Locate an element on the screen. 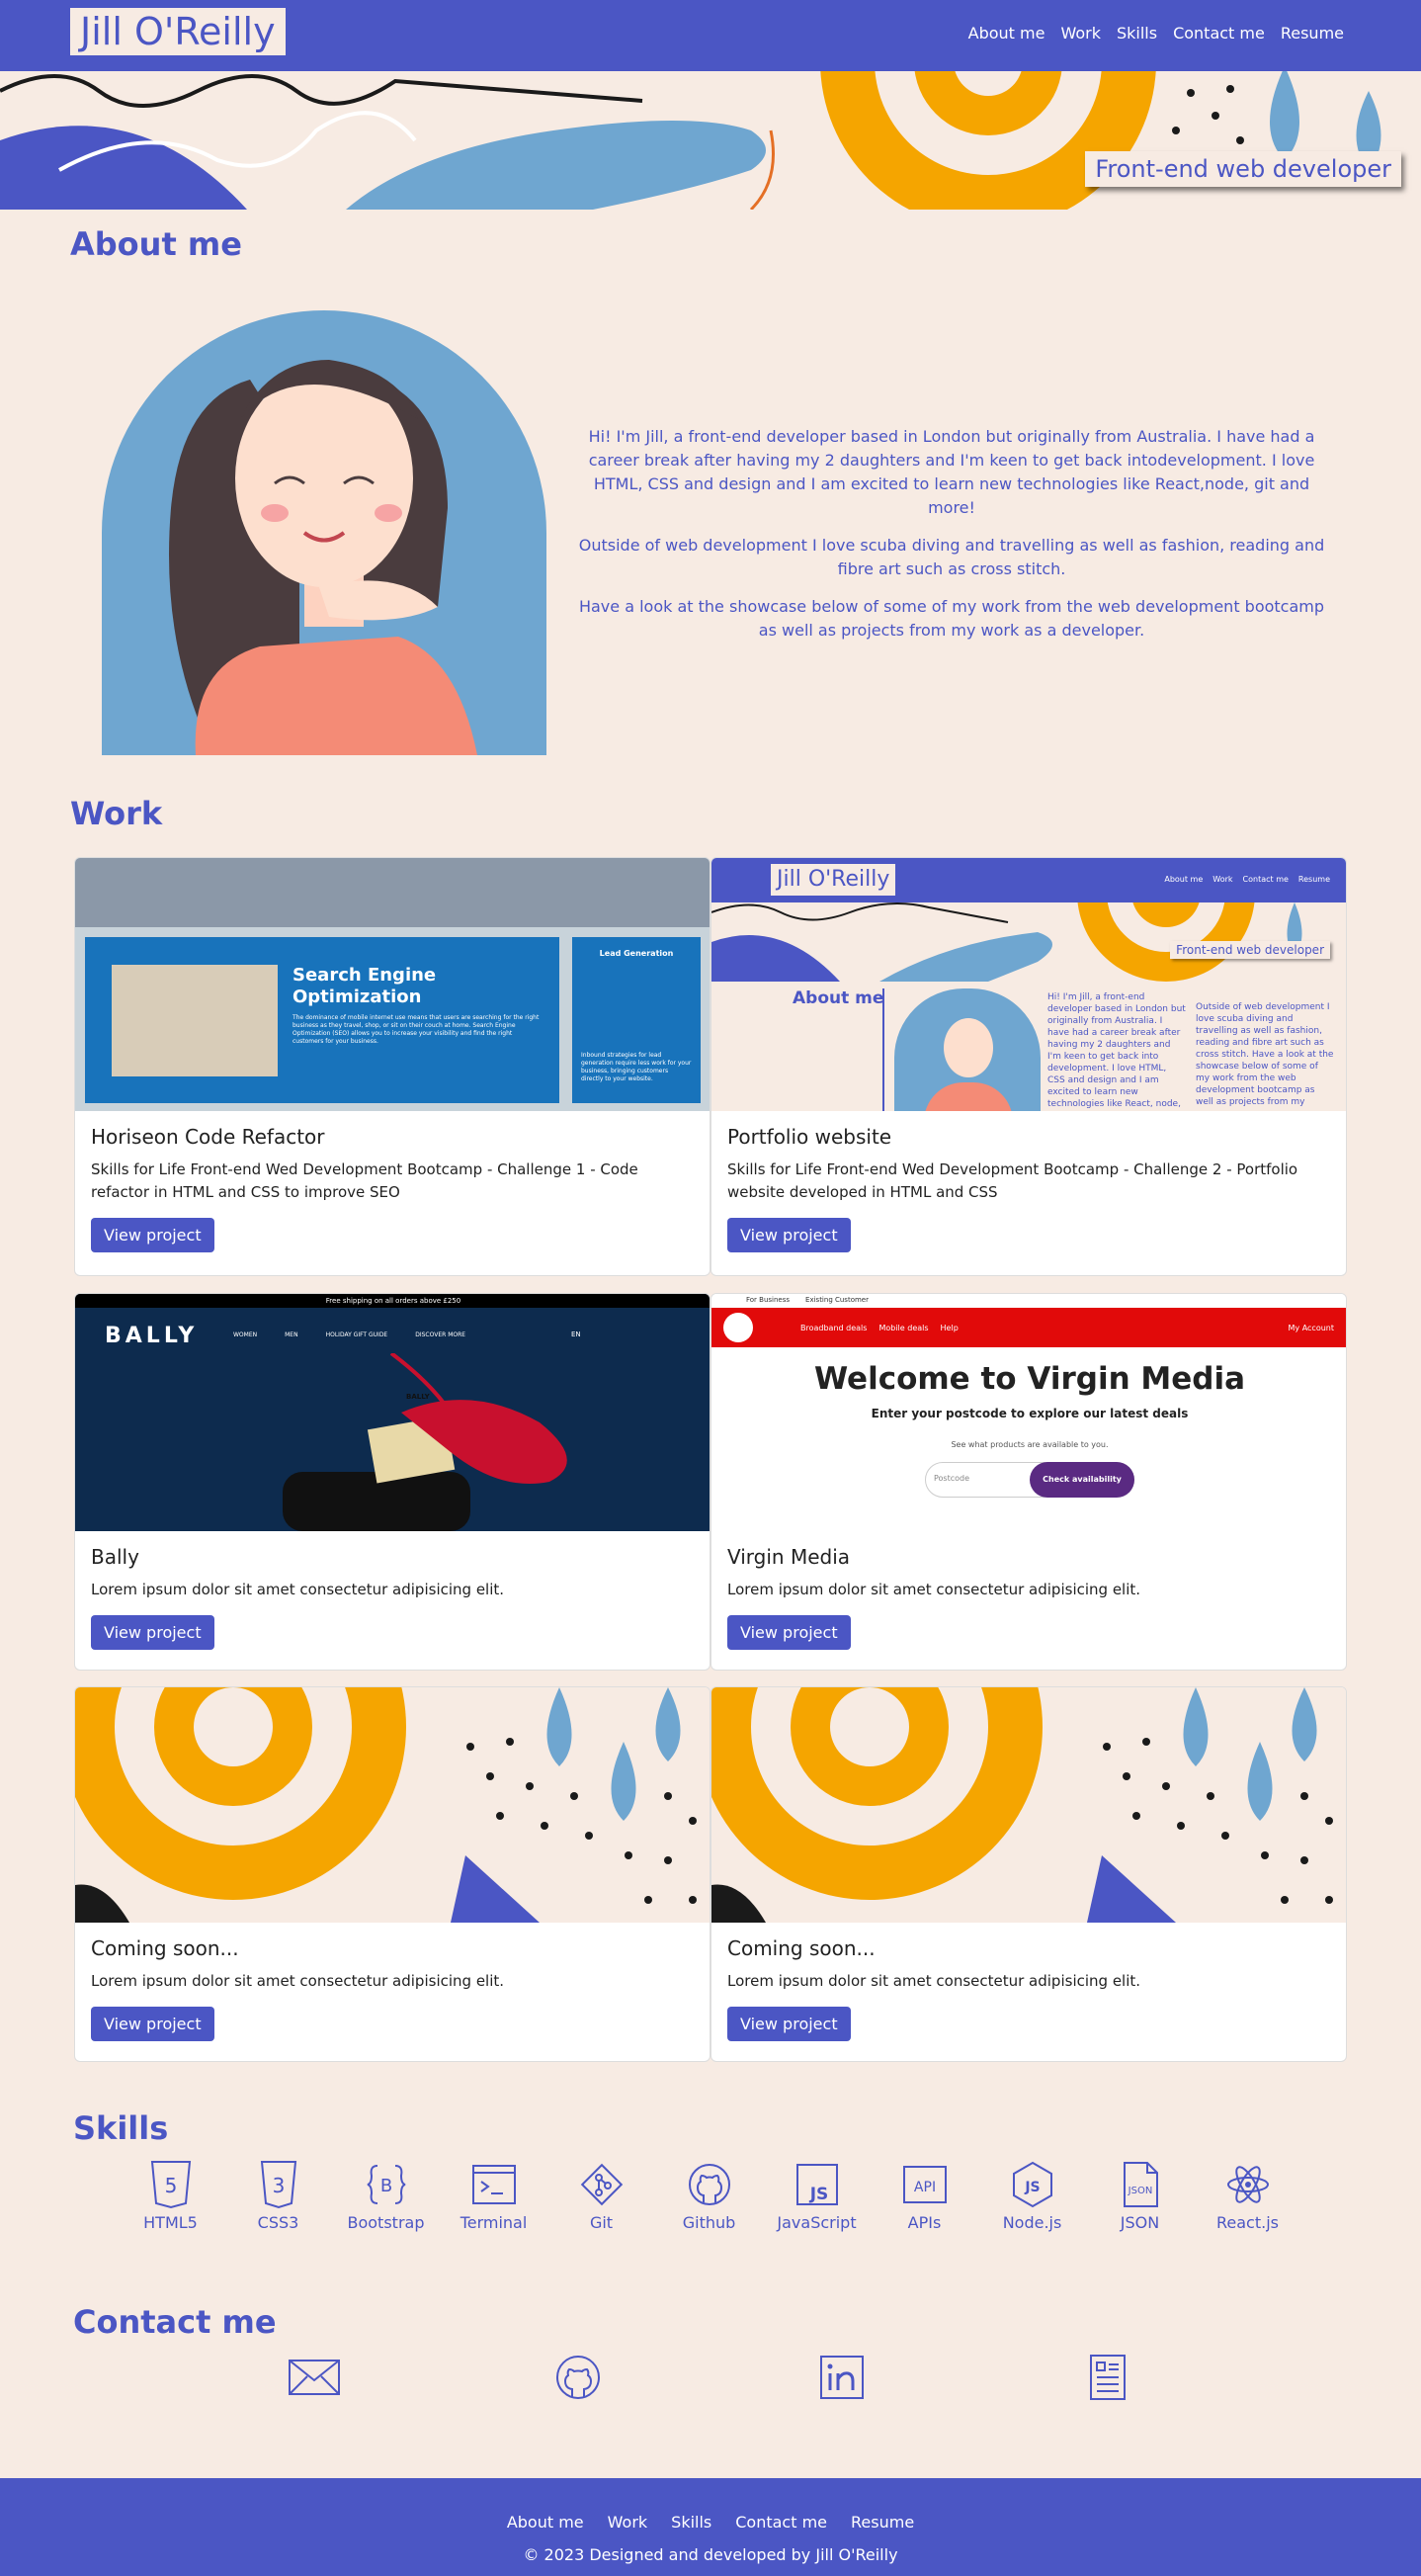 The width and height of the screenshot is (1421, 2576). brand-logo: Jill O'Reilly is located at coordinates (178, 31).